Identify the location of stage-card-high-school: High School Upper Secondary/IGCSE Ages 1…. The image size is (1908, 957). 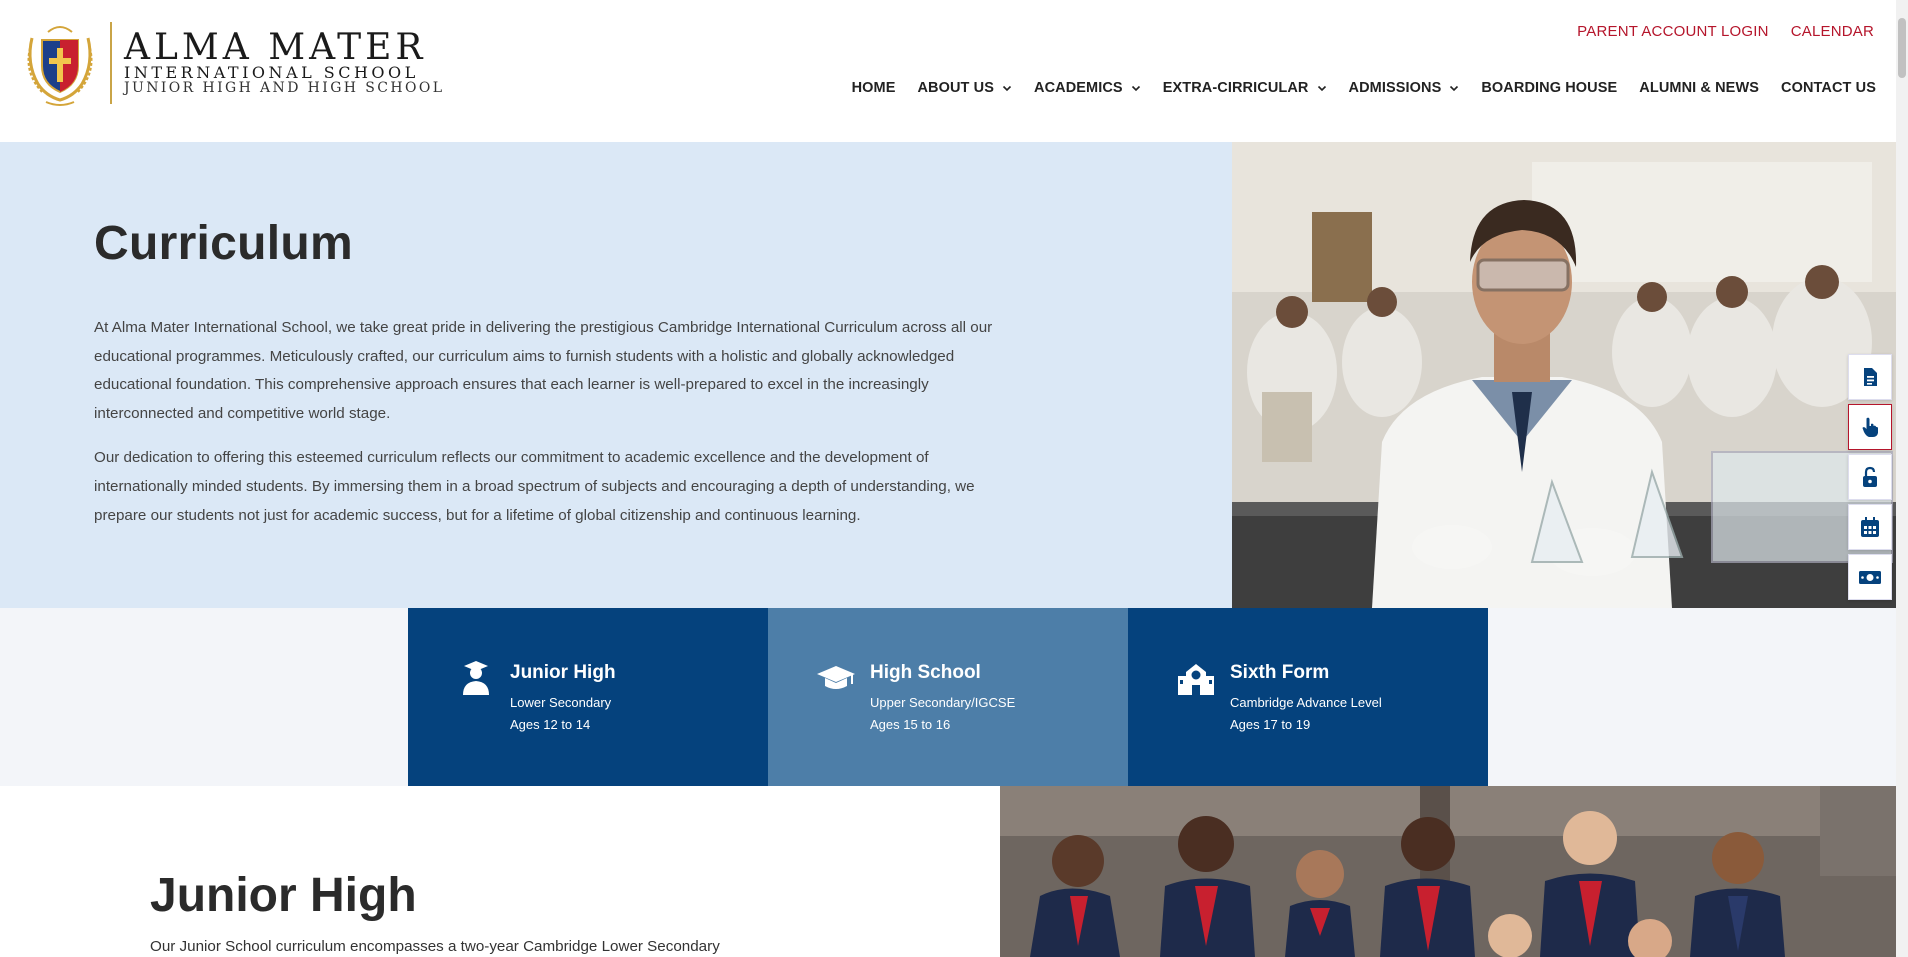
(948, 697).